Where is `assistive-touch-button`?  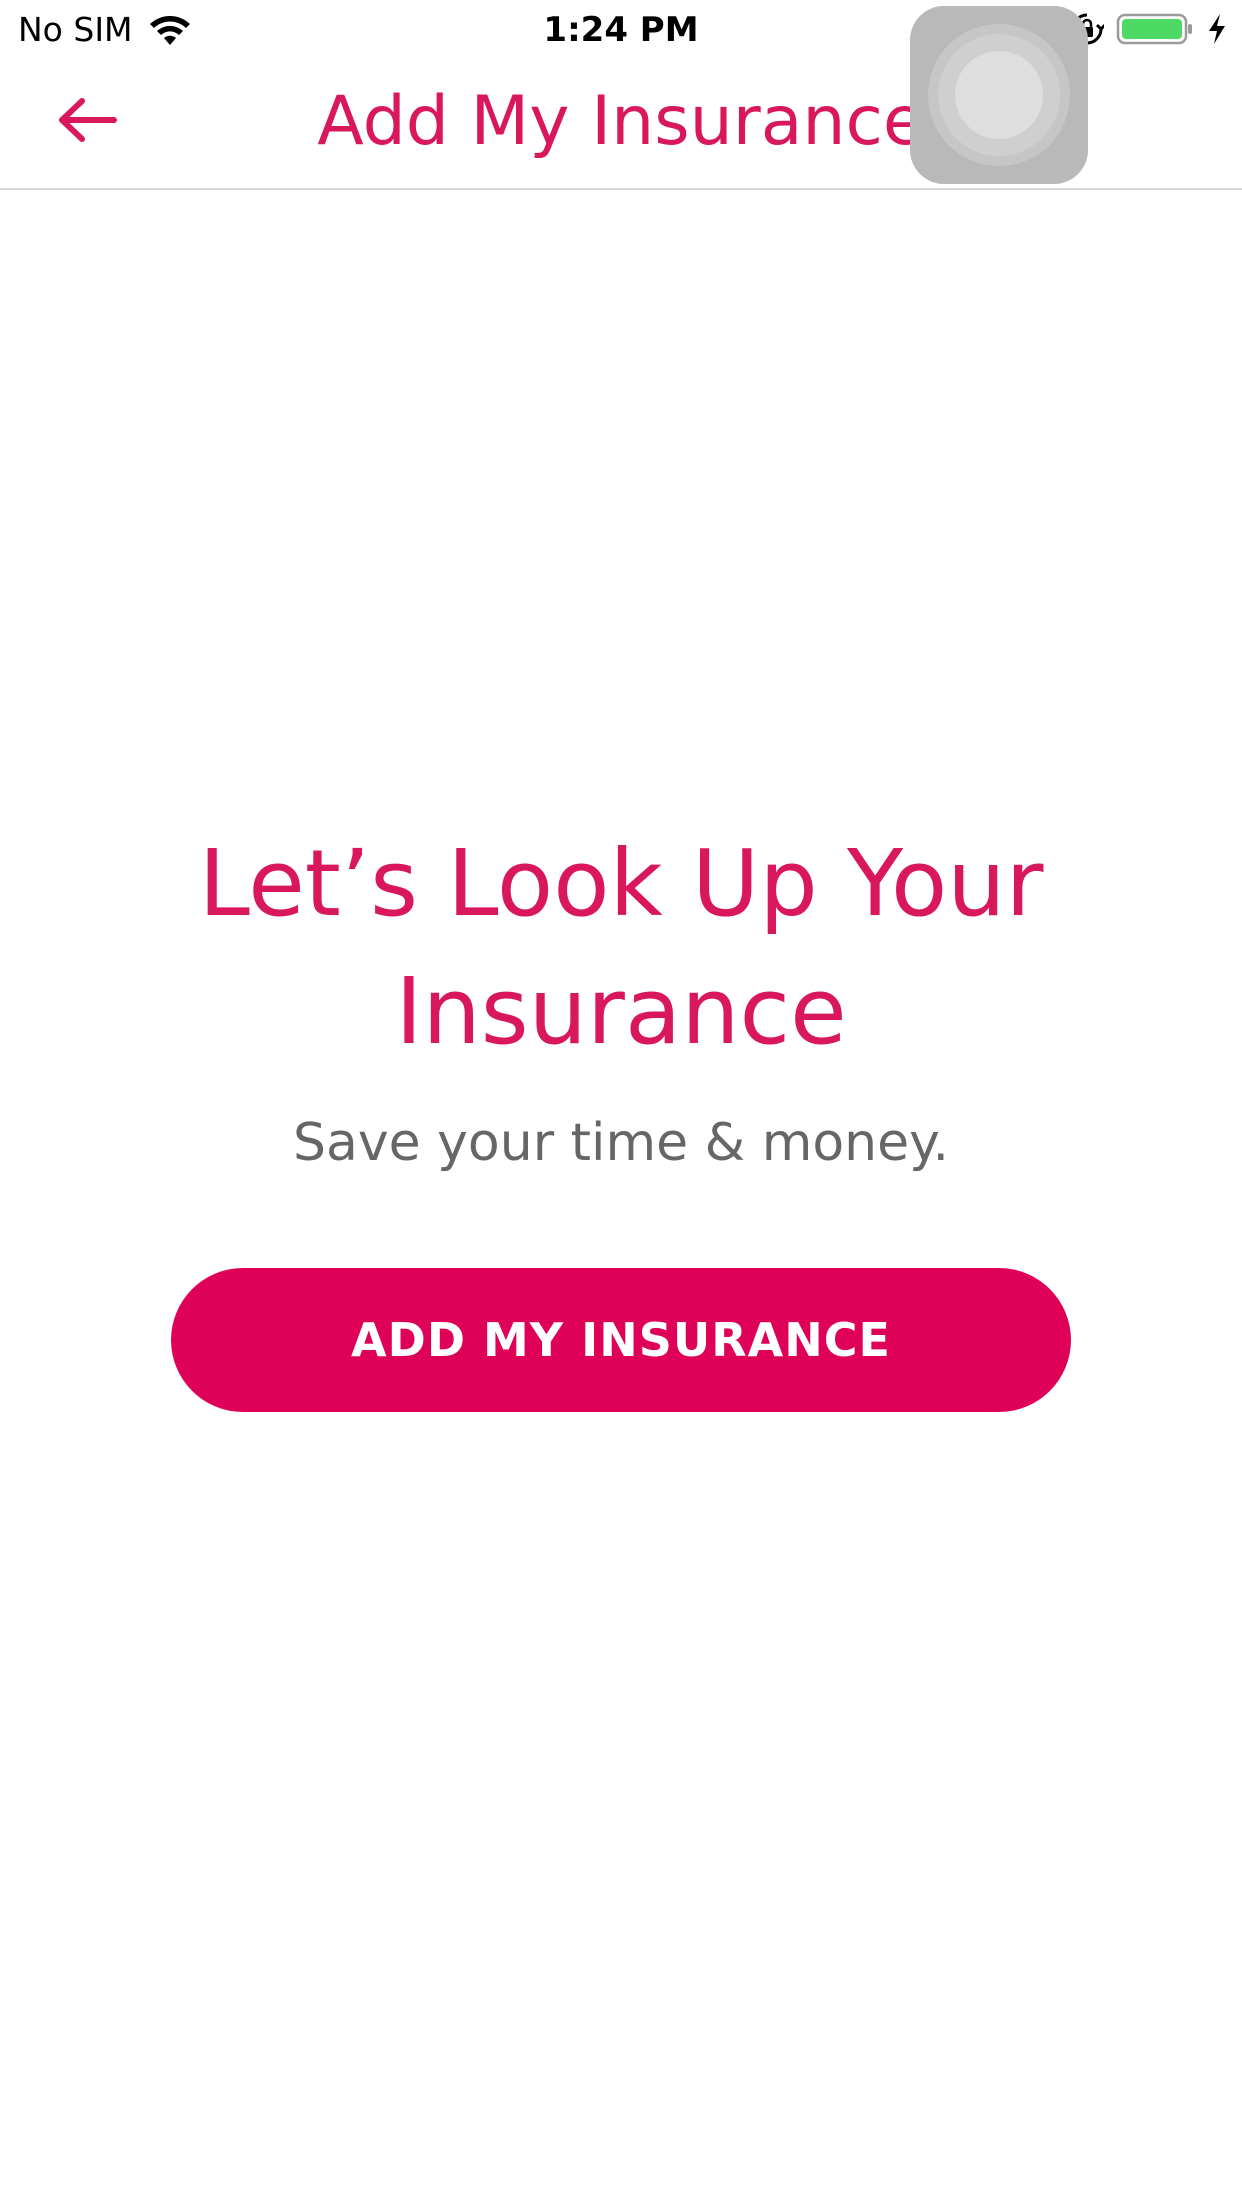
assistive-touch-button is located at coordinates (999, 95).